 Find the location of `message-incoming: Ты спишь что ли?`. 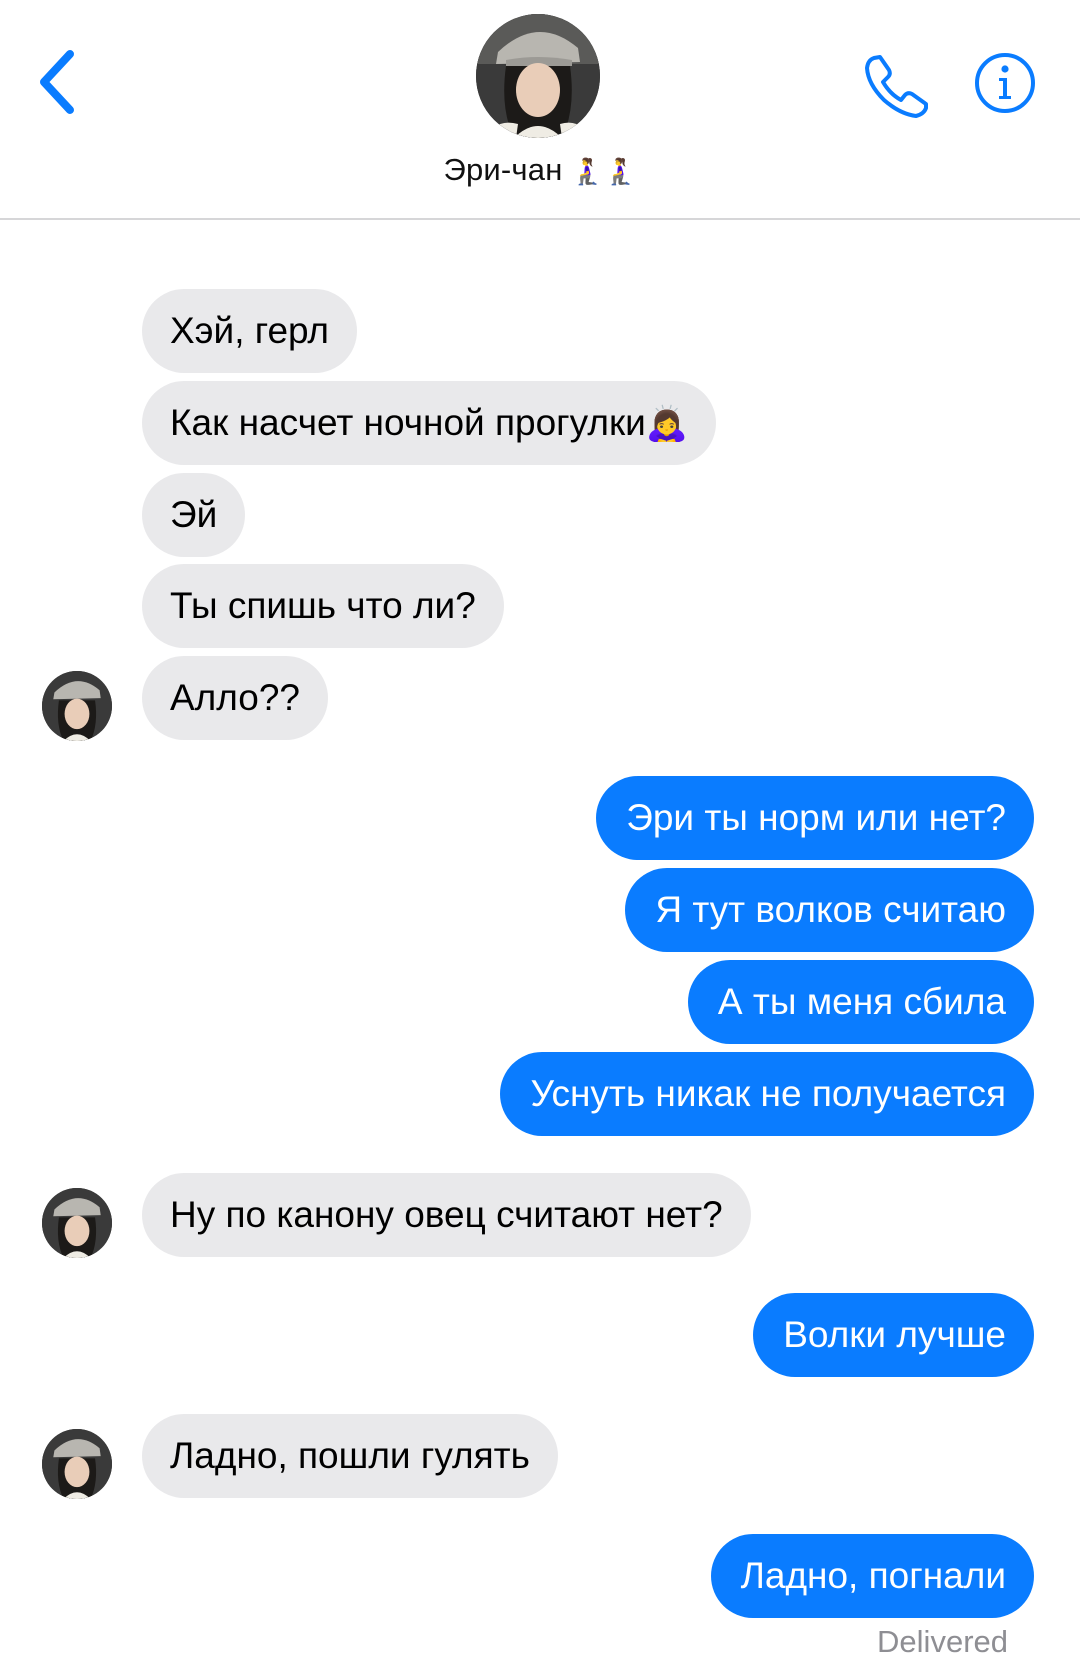

message-incoming: Ты спишь что ли? is located at coordinates (323, 606).